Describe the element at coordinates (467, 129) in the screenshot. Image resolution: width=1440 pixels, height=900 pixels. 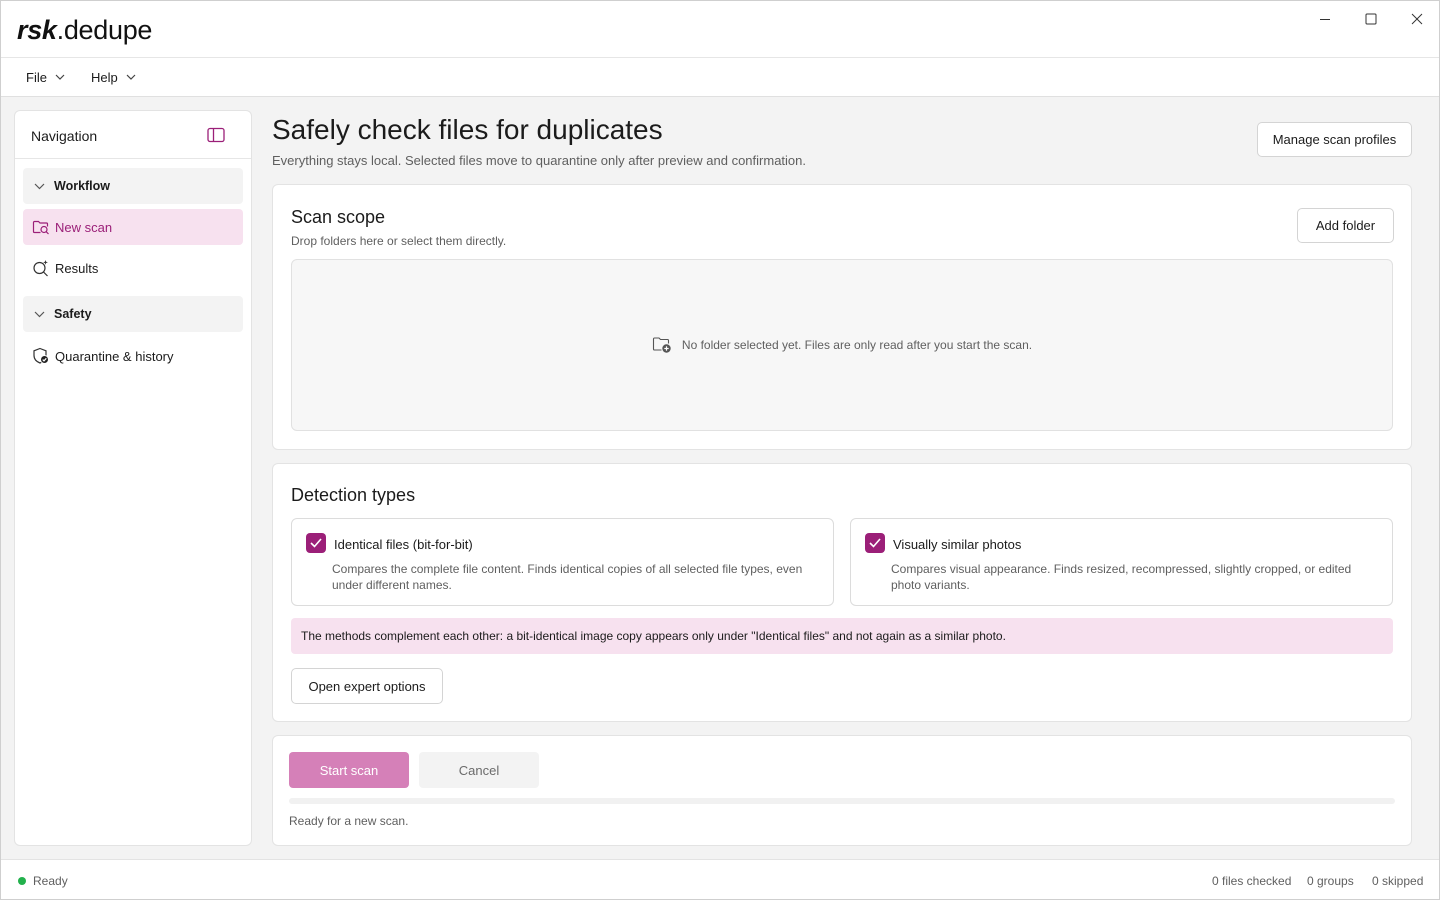
I see `page-title: Safely check files for duplicates` at that location.